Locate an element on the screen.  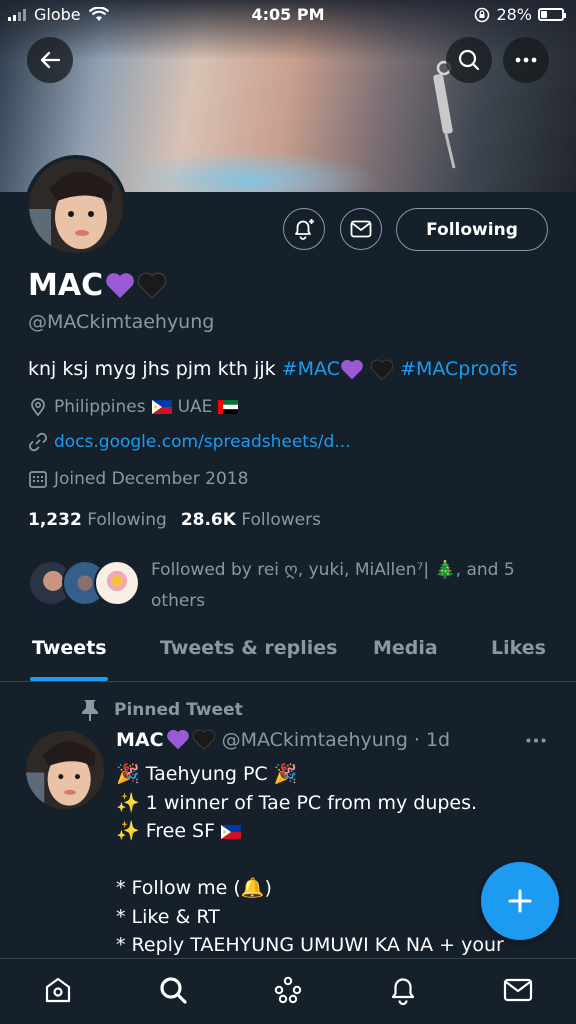
nav-messages is located at coordinates (518, 990).